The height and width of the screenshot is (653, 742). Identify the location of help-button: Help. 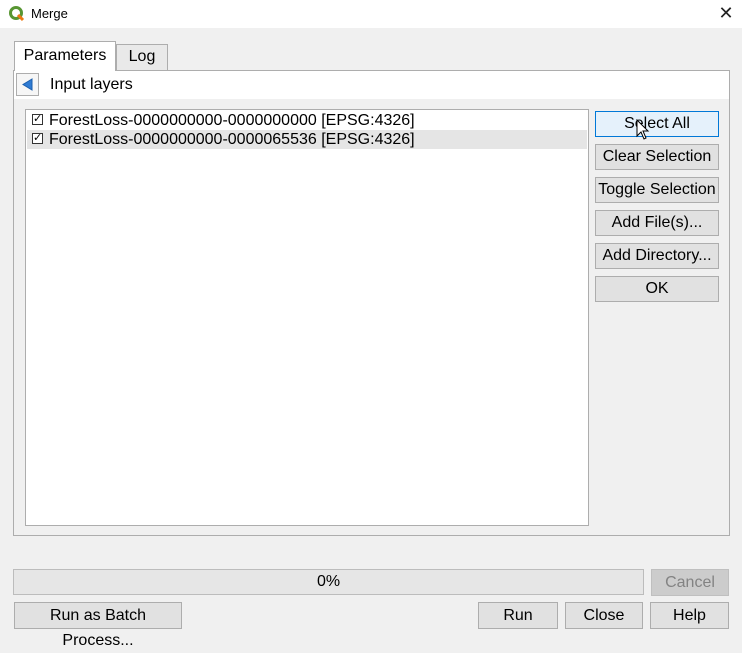
(689, 615).